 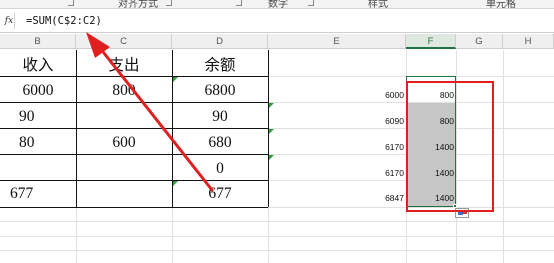 I want to click on table-cell: 680, so click(x=220, y=143).